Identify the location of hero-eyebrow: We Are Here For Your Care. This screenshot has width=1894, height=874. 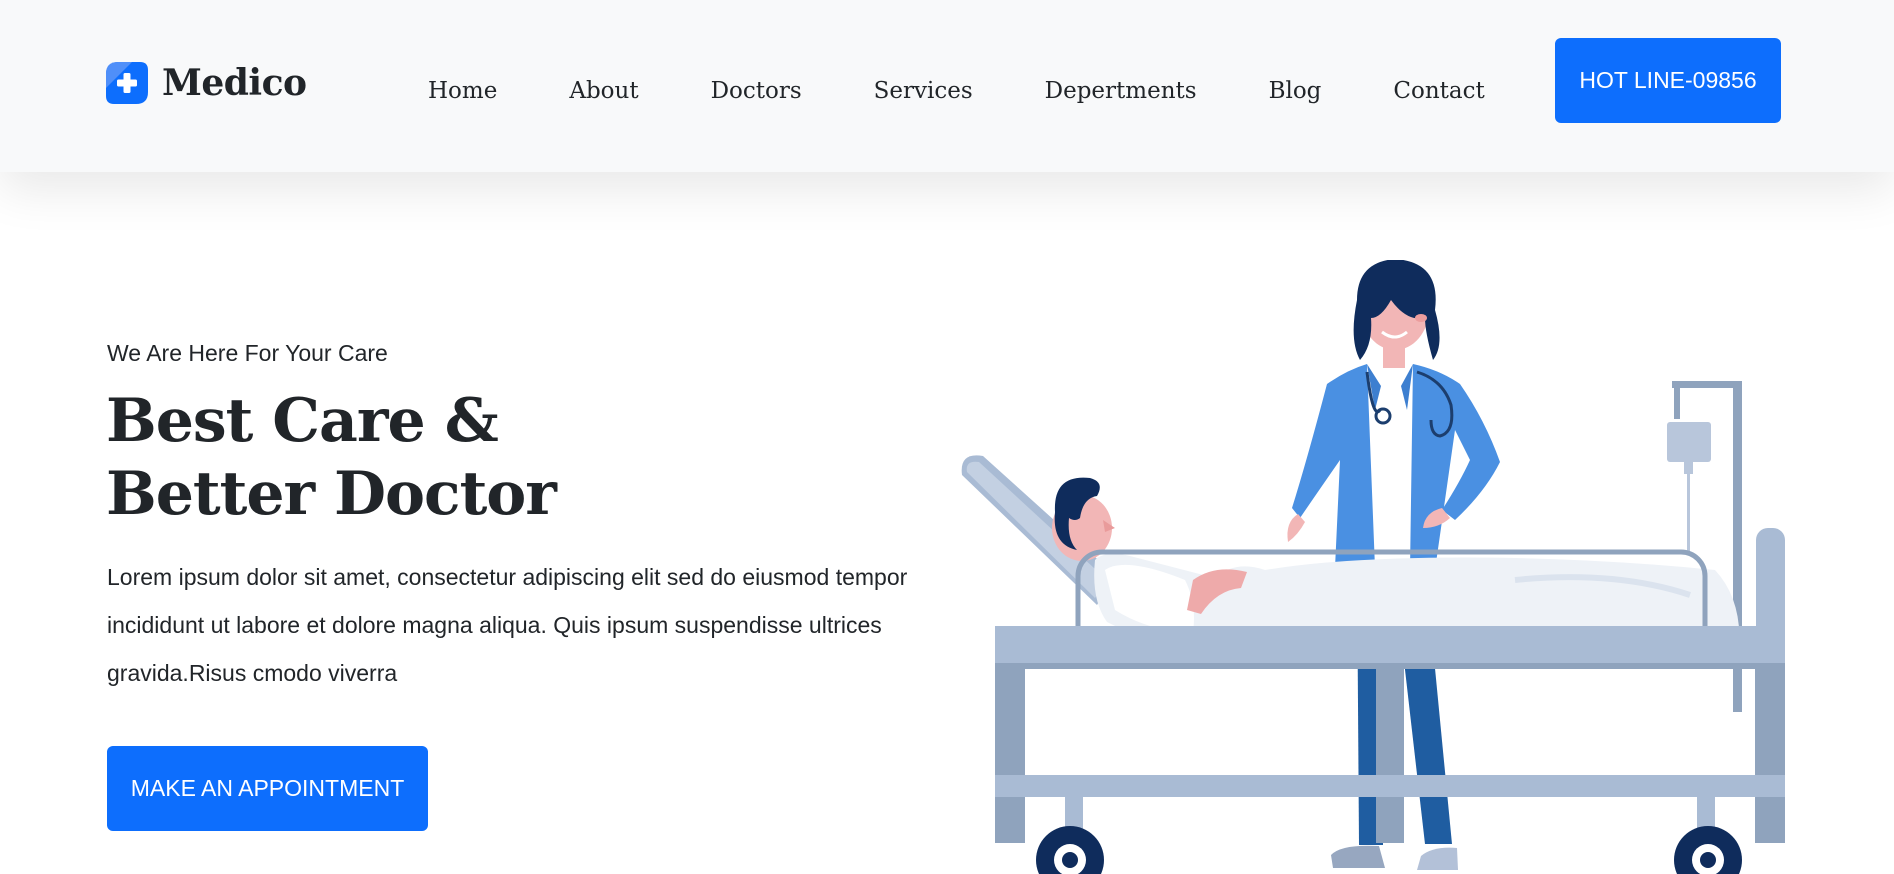
(247, 353).